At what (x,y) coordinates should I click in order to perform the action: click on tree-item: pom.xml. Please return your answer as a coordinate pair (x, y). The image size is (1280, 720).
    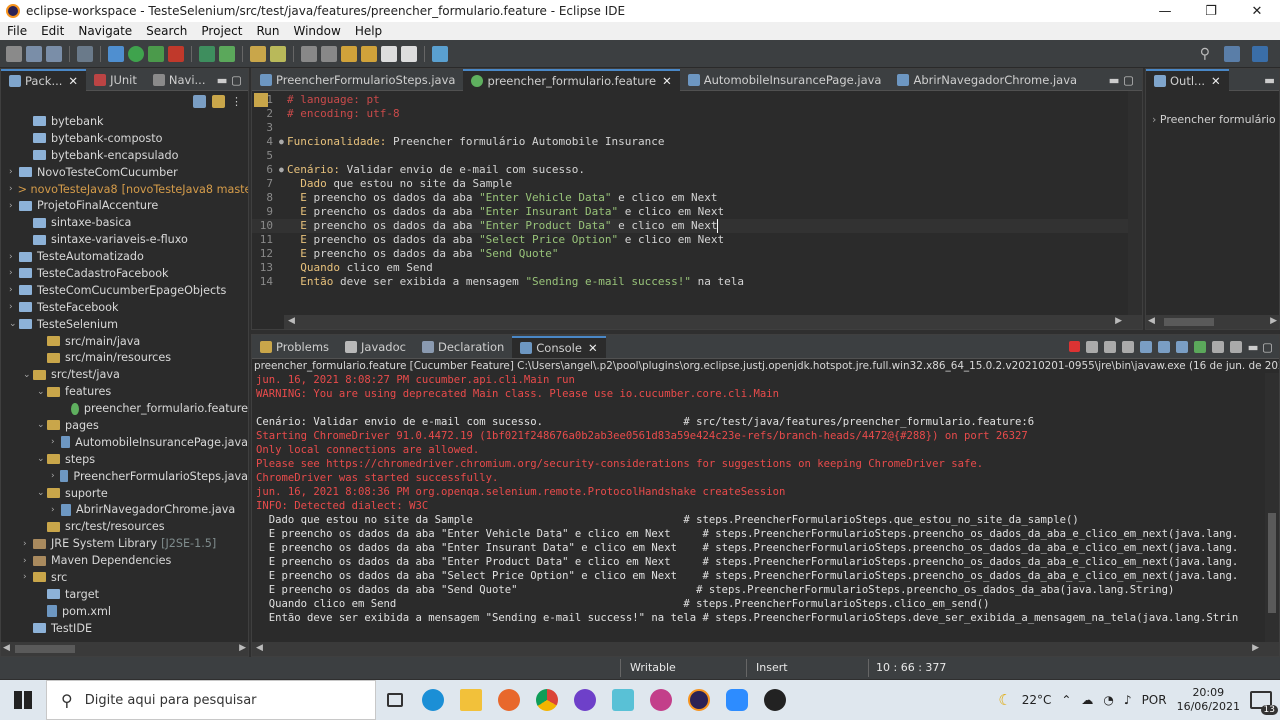
    Looking at the image, I should click on (124, 611).